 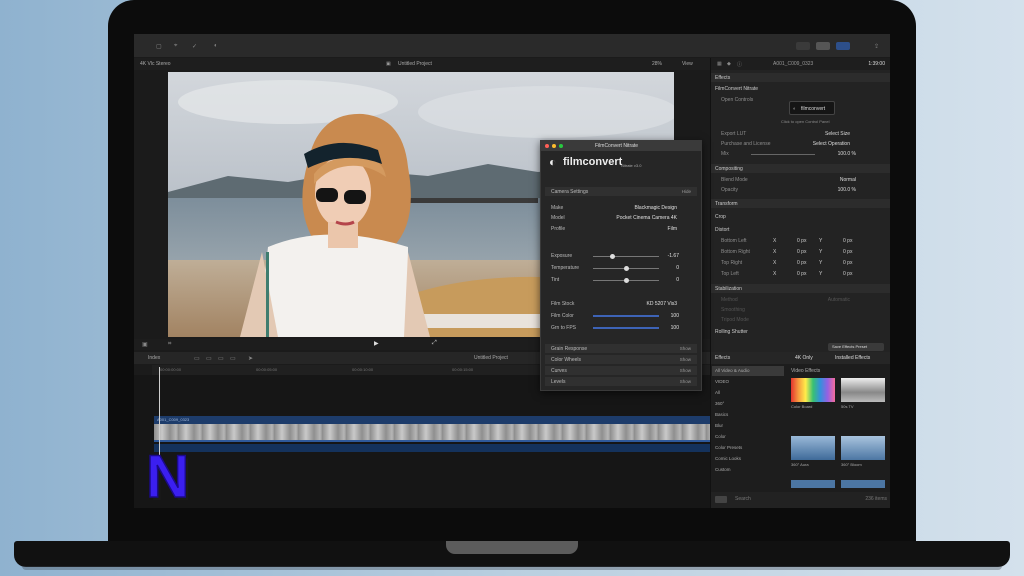 What do you see at coordinates (175, 46) in the screenshot?
I see `keyword-icon: ⌖` at bounding box center [175, 46].